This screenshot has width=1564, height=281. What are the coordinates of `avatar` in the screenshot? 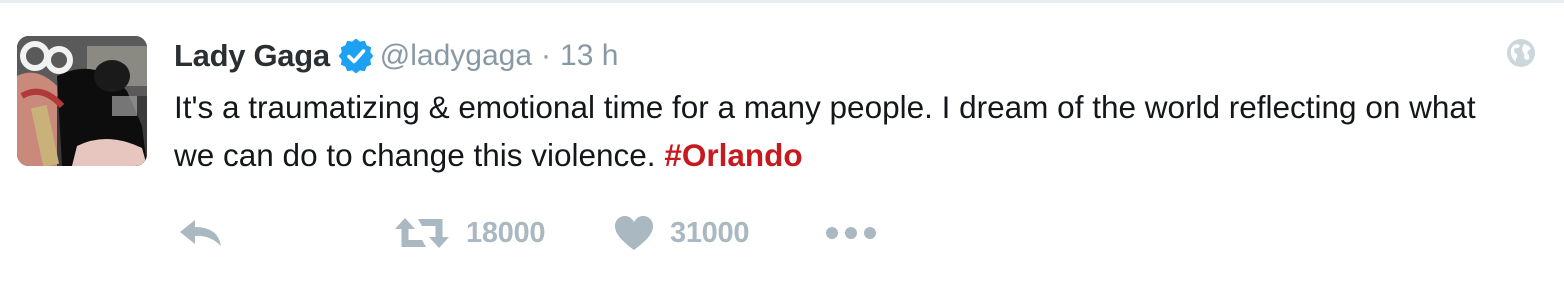 It's located at (82, 101).